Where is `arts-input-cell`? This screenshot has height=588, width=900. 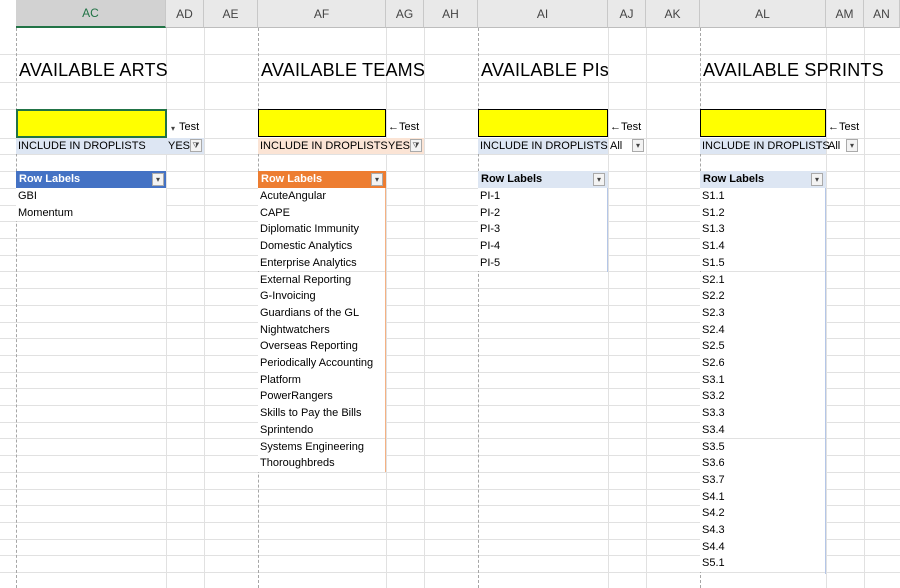 arts-input-cell is located at coordinates (91, 123).